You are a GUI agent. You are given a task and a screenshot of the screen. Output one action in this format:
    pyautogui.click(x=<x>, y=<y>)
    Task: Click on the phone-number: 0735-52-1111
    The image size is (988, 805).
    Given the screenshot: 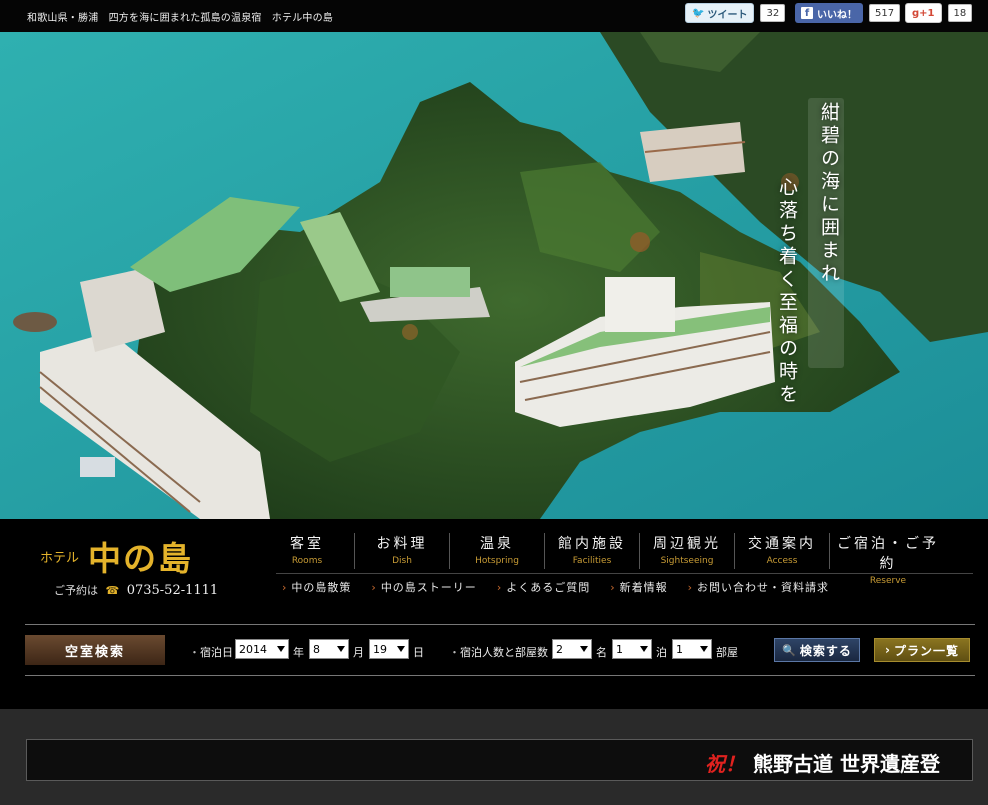 What is the action you would take?
    pyautogui.click(x=172, y=590)
    